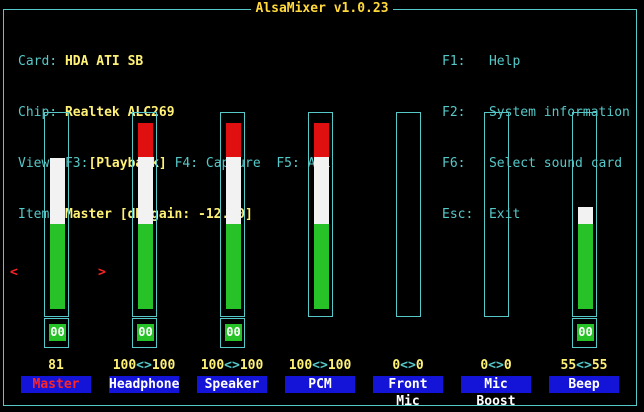 The image size is (644, 412). Describe the element at coordinates (56, 384) in the screenshot. I see `channel-name-label: Master` at that location.